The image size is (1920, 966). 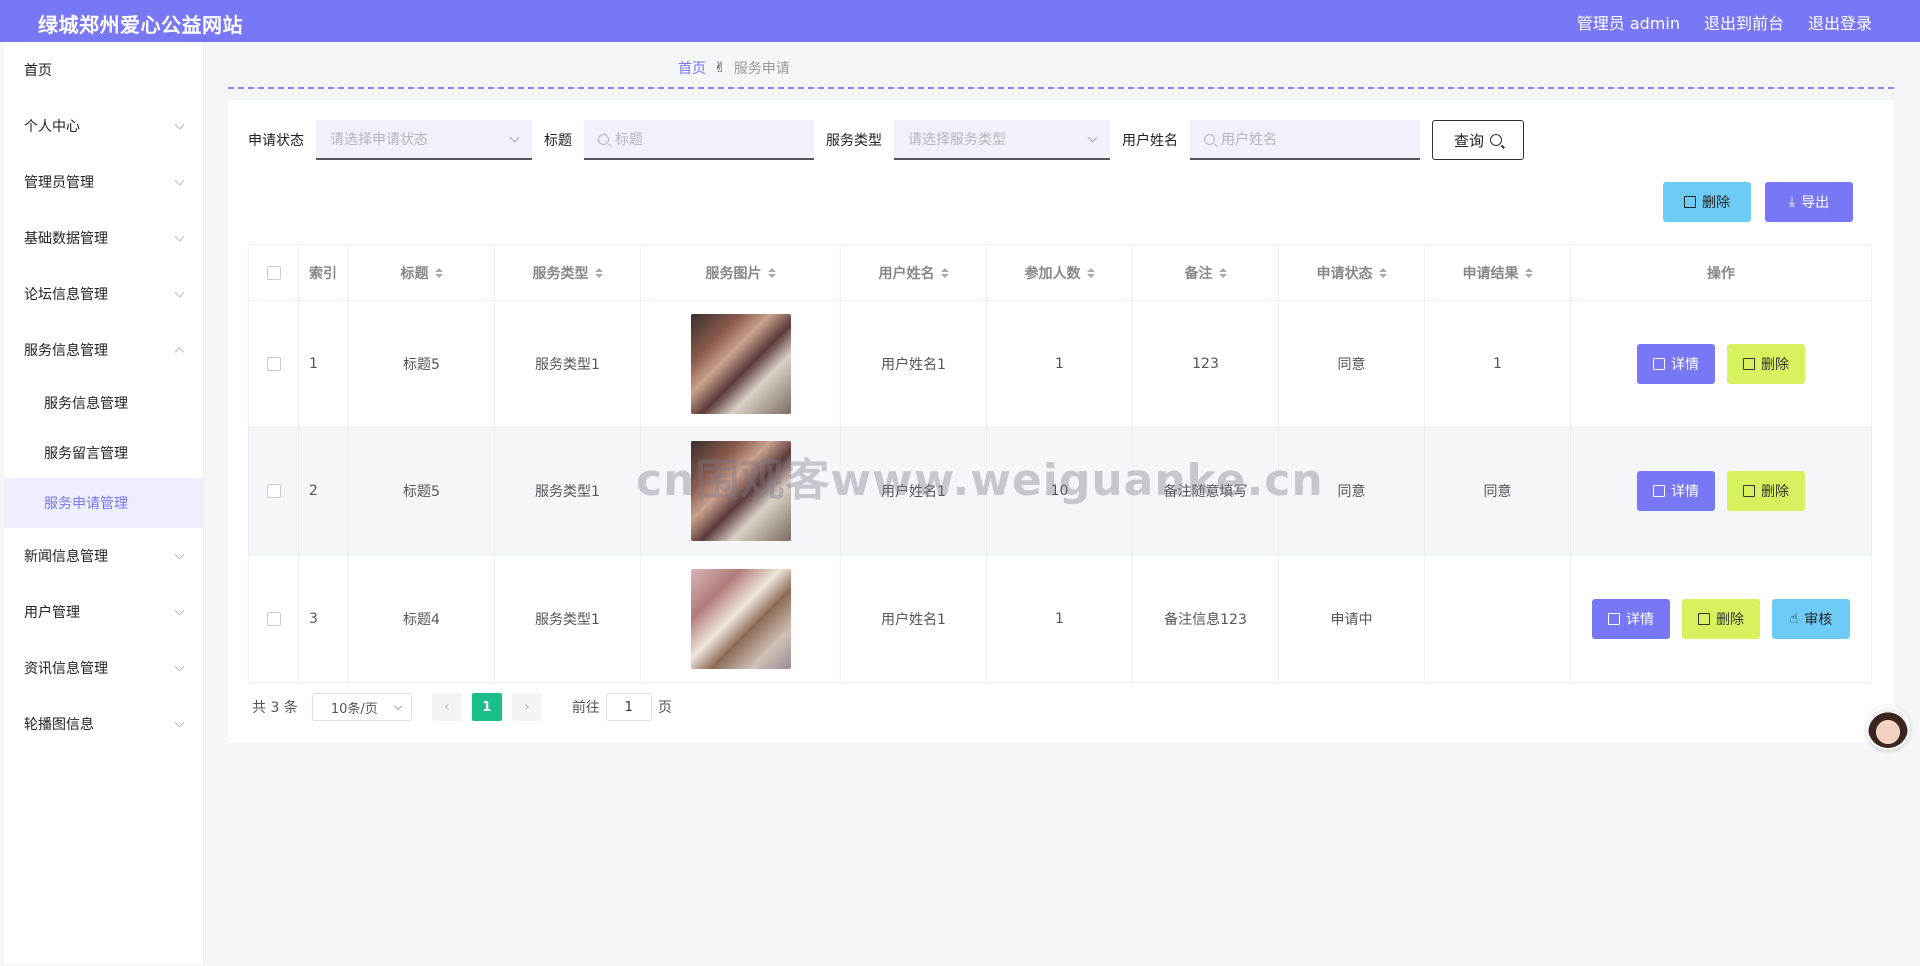 I want to click on chevron-right-icon: ›, so click(x=527, y=707).